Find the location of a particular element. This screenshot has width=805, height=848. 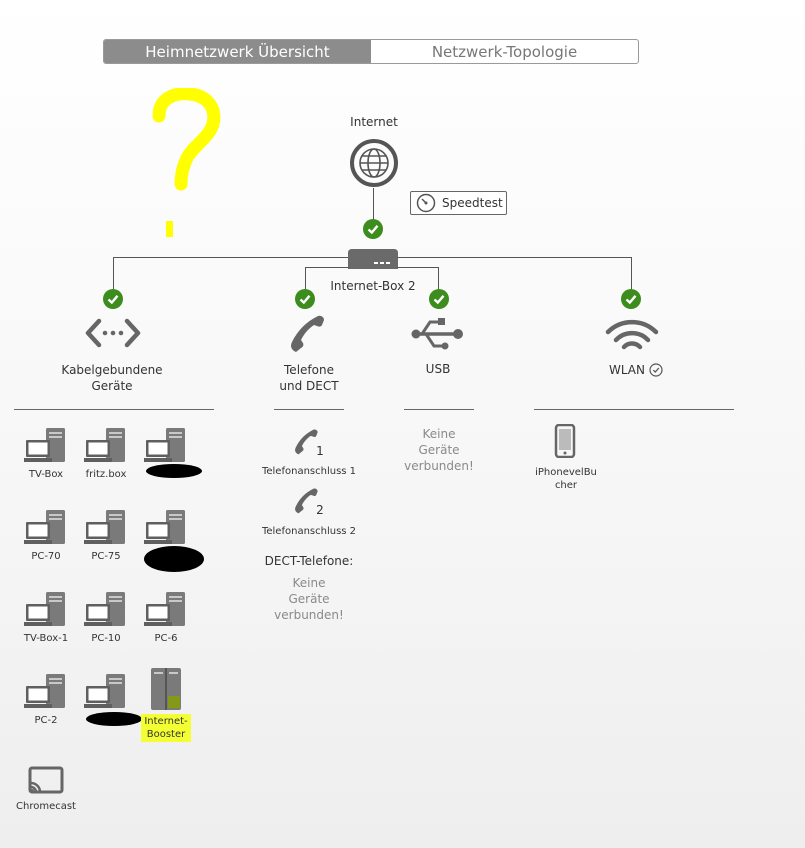

wired-label-line1: Kabelgebundene is located at coordinates (112, 370).